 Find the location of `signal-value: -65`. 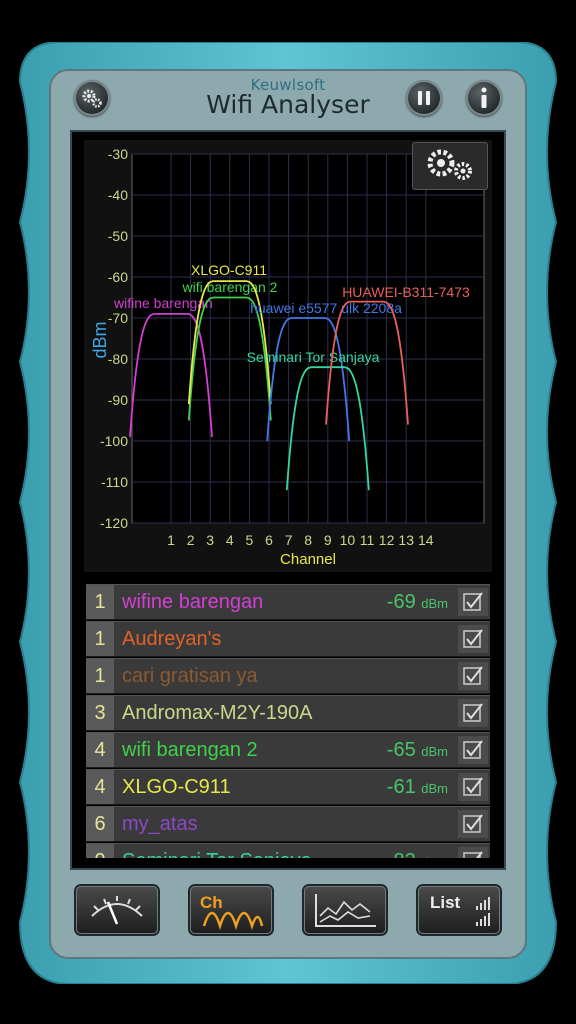

signal-value: -65 is located at coordinates (404, 750).